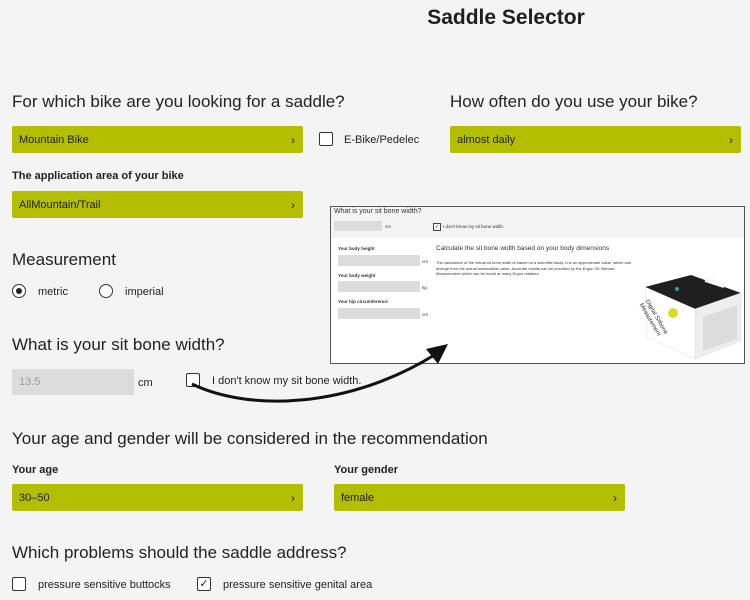 Image resolution: width=750 pixels, height=600 pixels. Describe the element at coordinates (424, 287) in the screenshot. I see `preview-weight-unit: kg` at that location.